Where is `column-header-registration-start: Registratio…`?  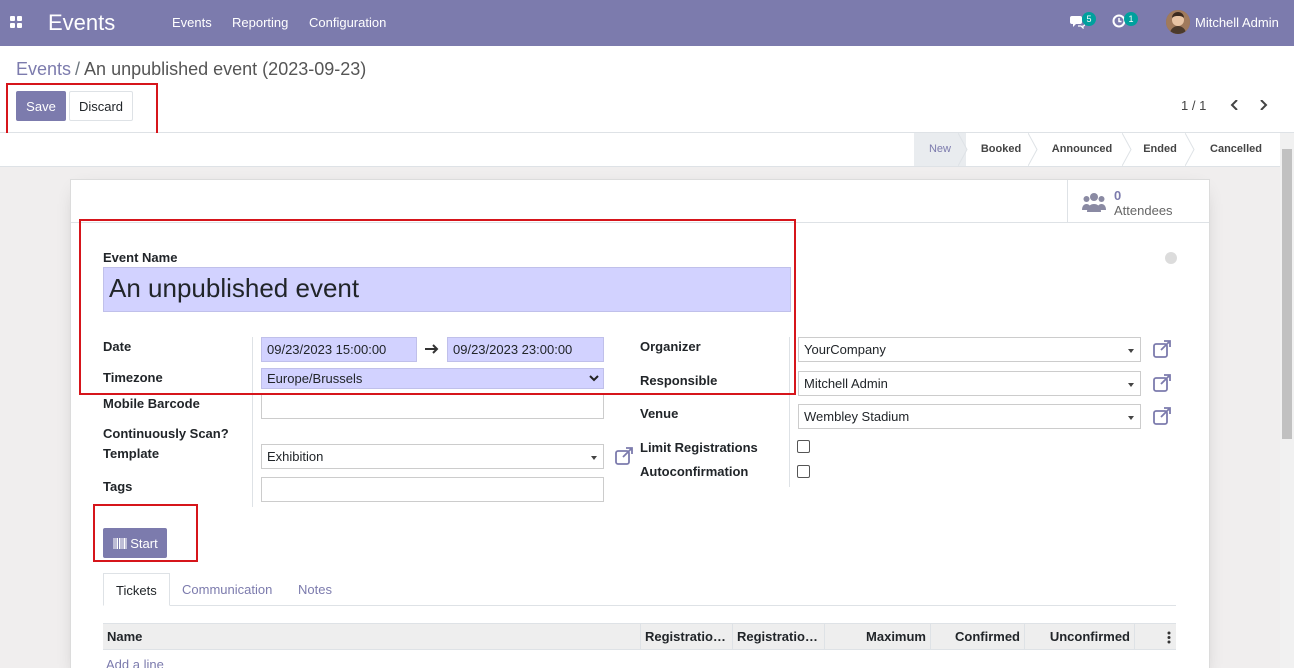 column-header-registration-start: Registratio… is located at coordinates (687, 637).